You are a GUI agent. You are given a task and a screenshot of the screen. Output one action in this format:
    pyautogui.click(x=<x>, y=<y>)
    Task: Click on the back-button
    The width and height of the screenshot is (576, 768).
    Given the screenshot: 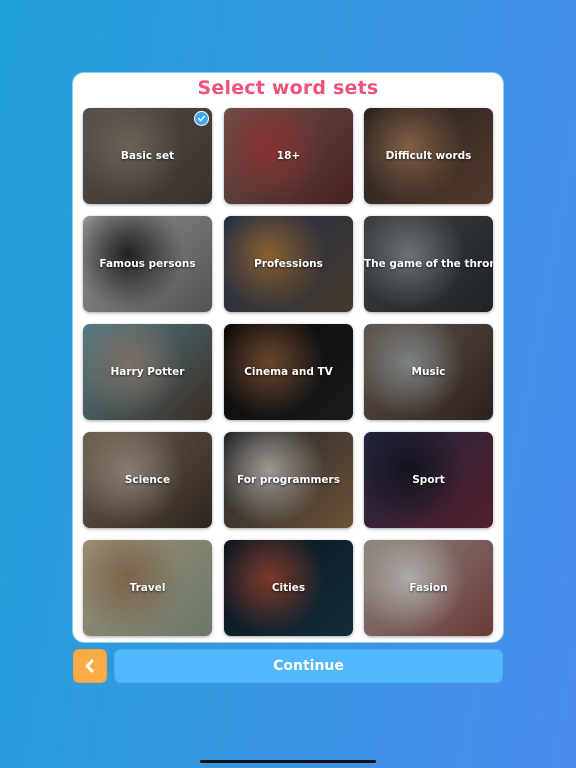 What is the action you would take?
    pyautogui.click(x=90, y=666)
    